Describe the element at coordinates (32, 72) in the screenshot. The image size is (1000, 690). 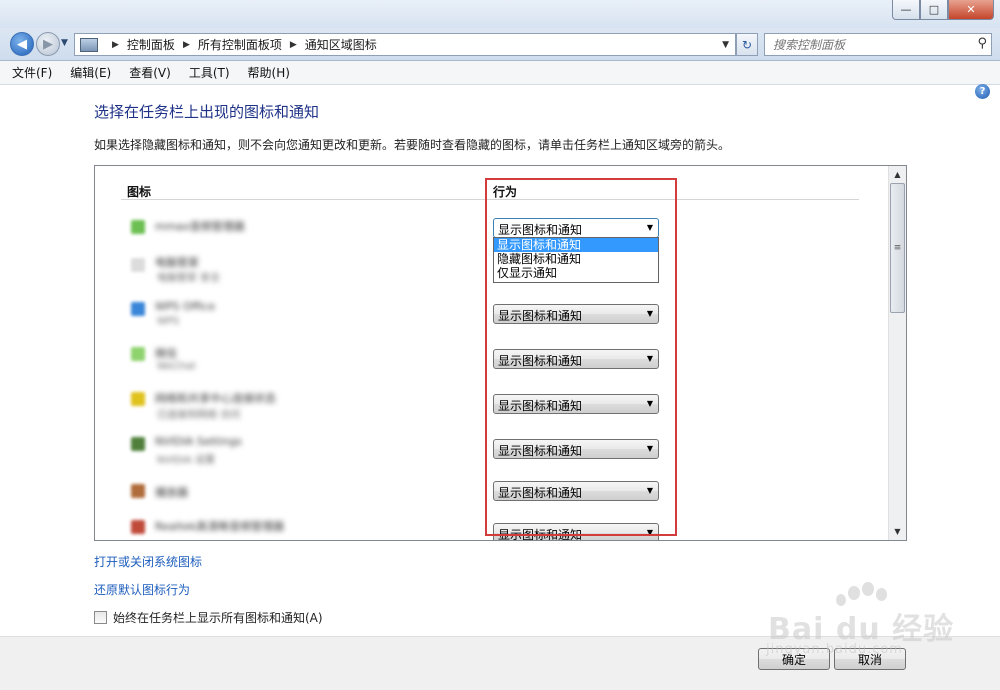
I see `menu-file: 文件(F)` at that location.